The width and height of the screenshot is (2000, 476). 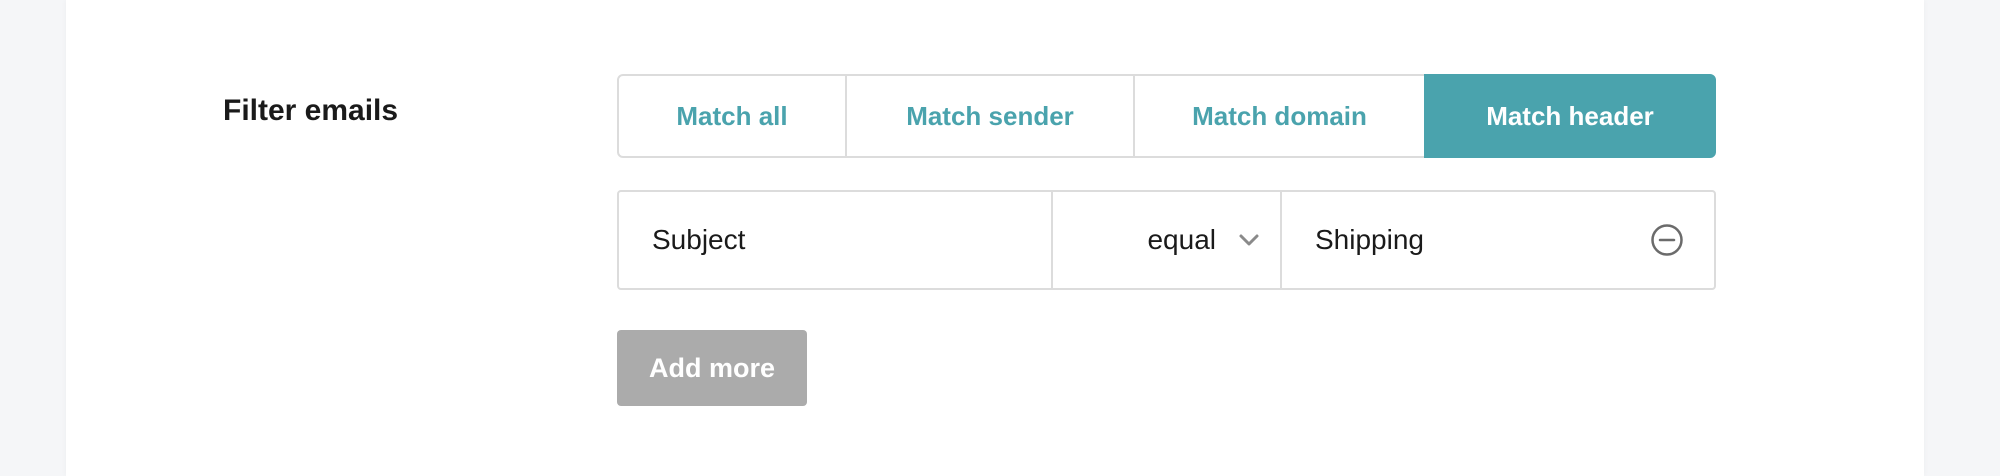 I want to click on chevron-down-icon, so click(x=1249, y=240).